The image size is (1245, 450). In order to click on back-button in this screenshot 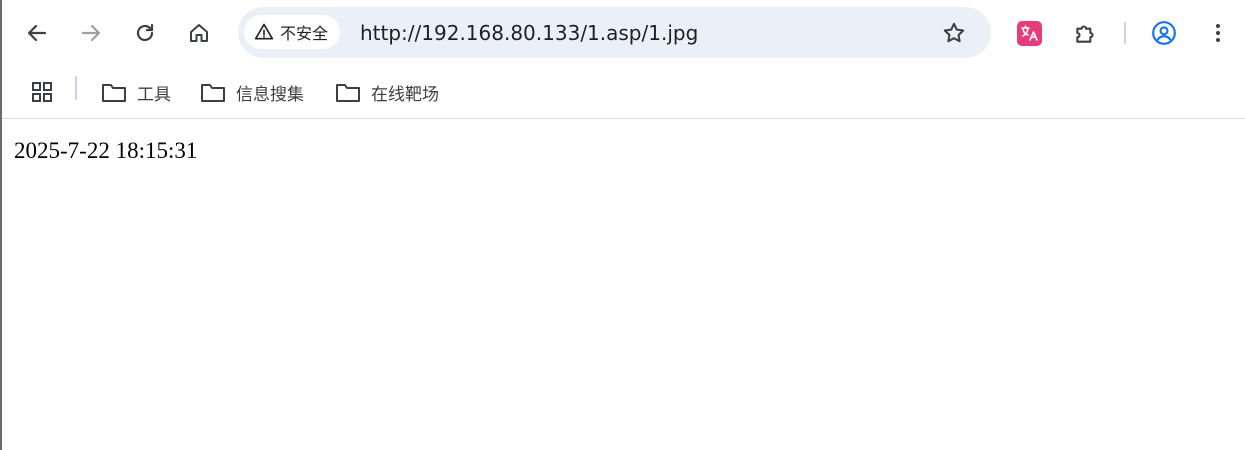, I will do `click(37, 33)`.